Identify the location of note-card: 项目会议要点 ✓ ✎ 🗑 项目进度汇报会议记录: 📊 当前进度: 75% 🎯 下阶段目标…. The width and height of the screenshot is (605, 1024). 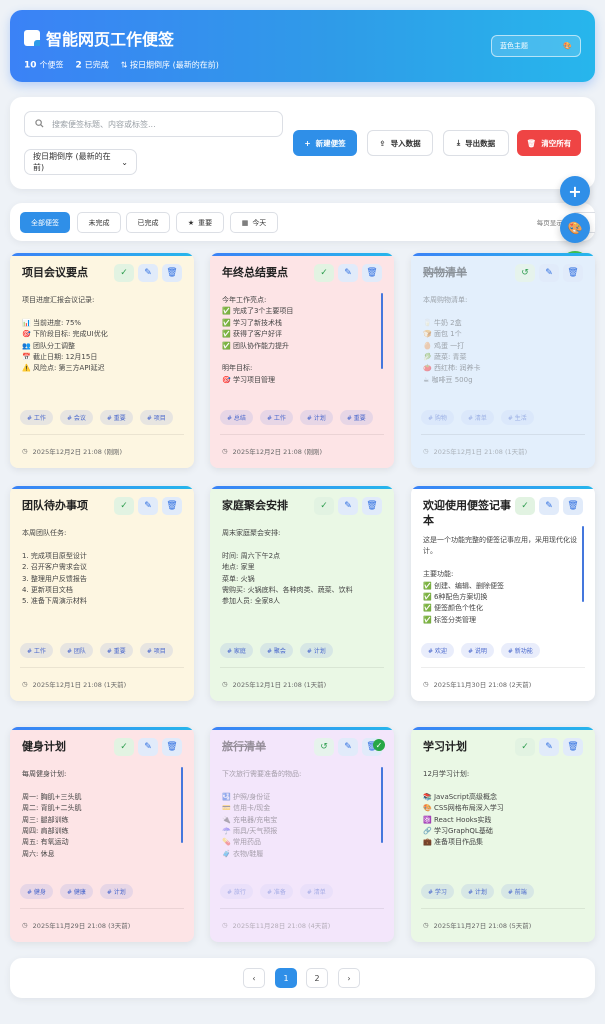
(102, 360).